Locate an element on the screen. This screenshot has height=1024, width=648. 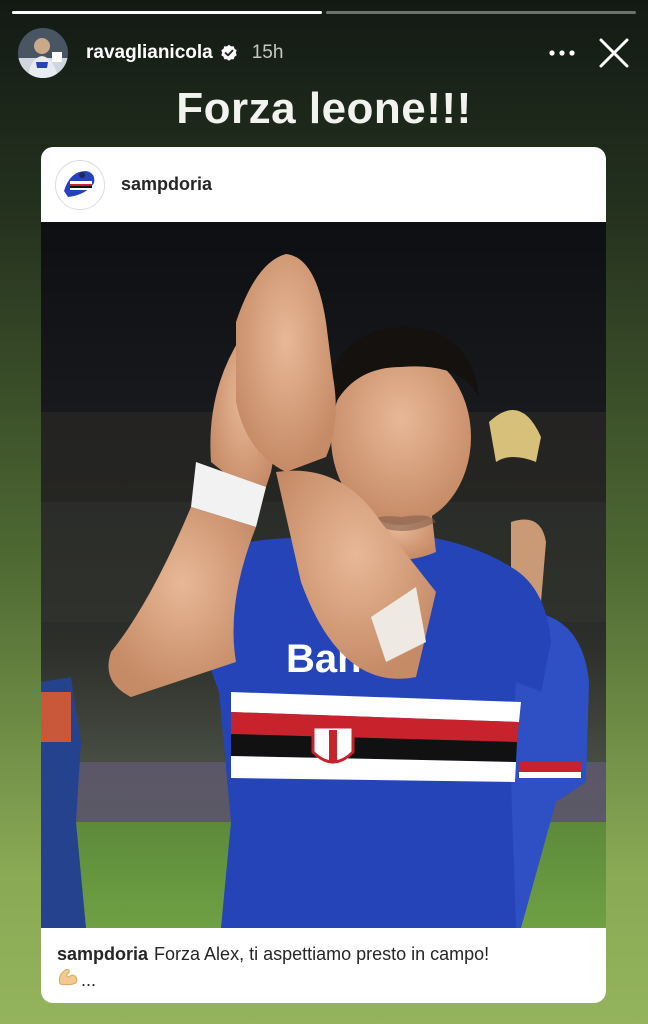
more-horizontal-icon is located at coordinates (562, 53).